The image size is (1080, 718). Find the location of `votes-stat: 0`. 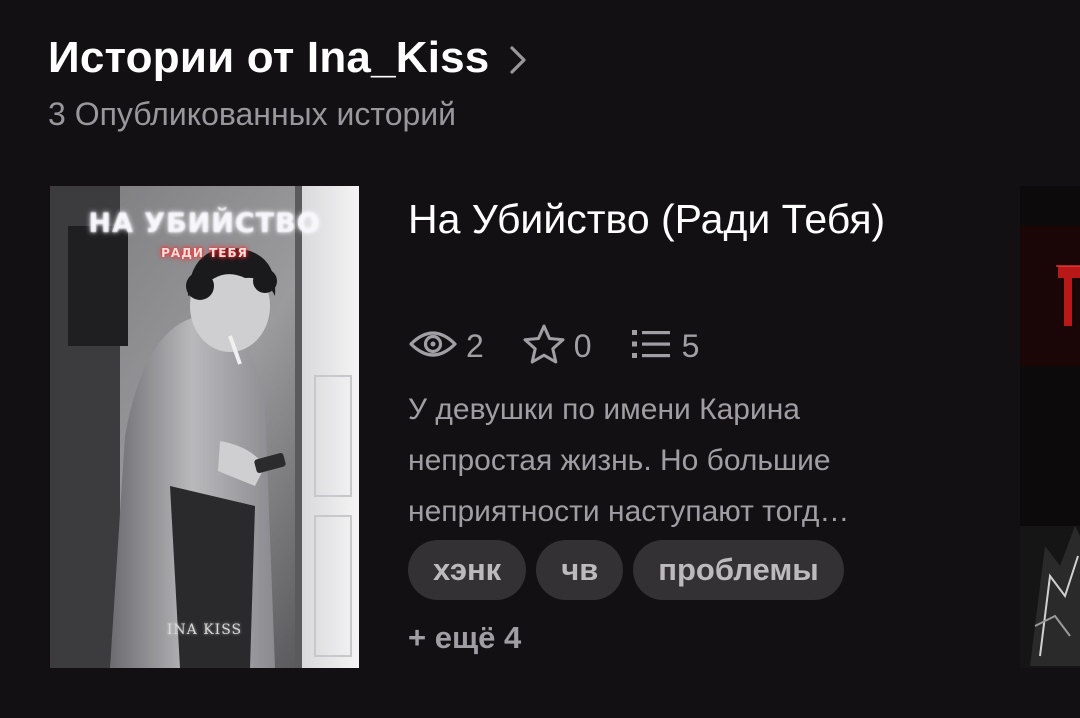

votes-stat: 0 is located at coordinates (557, 346).